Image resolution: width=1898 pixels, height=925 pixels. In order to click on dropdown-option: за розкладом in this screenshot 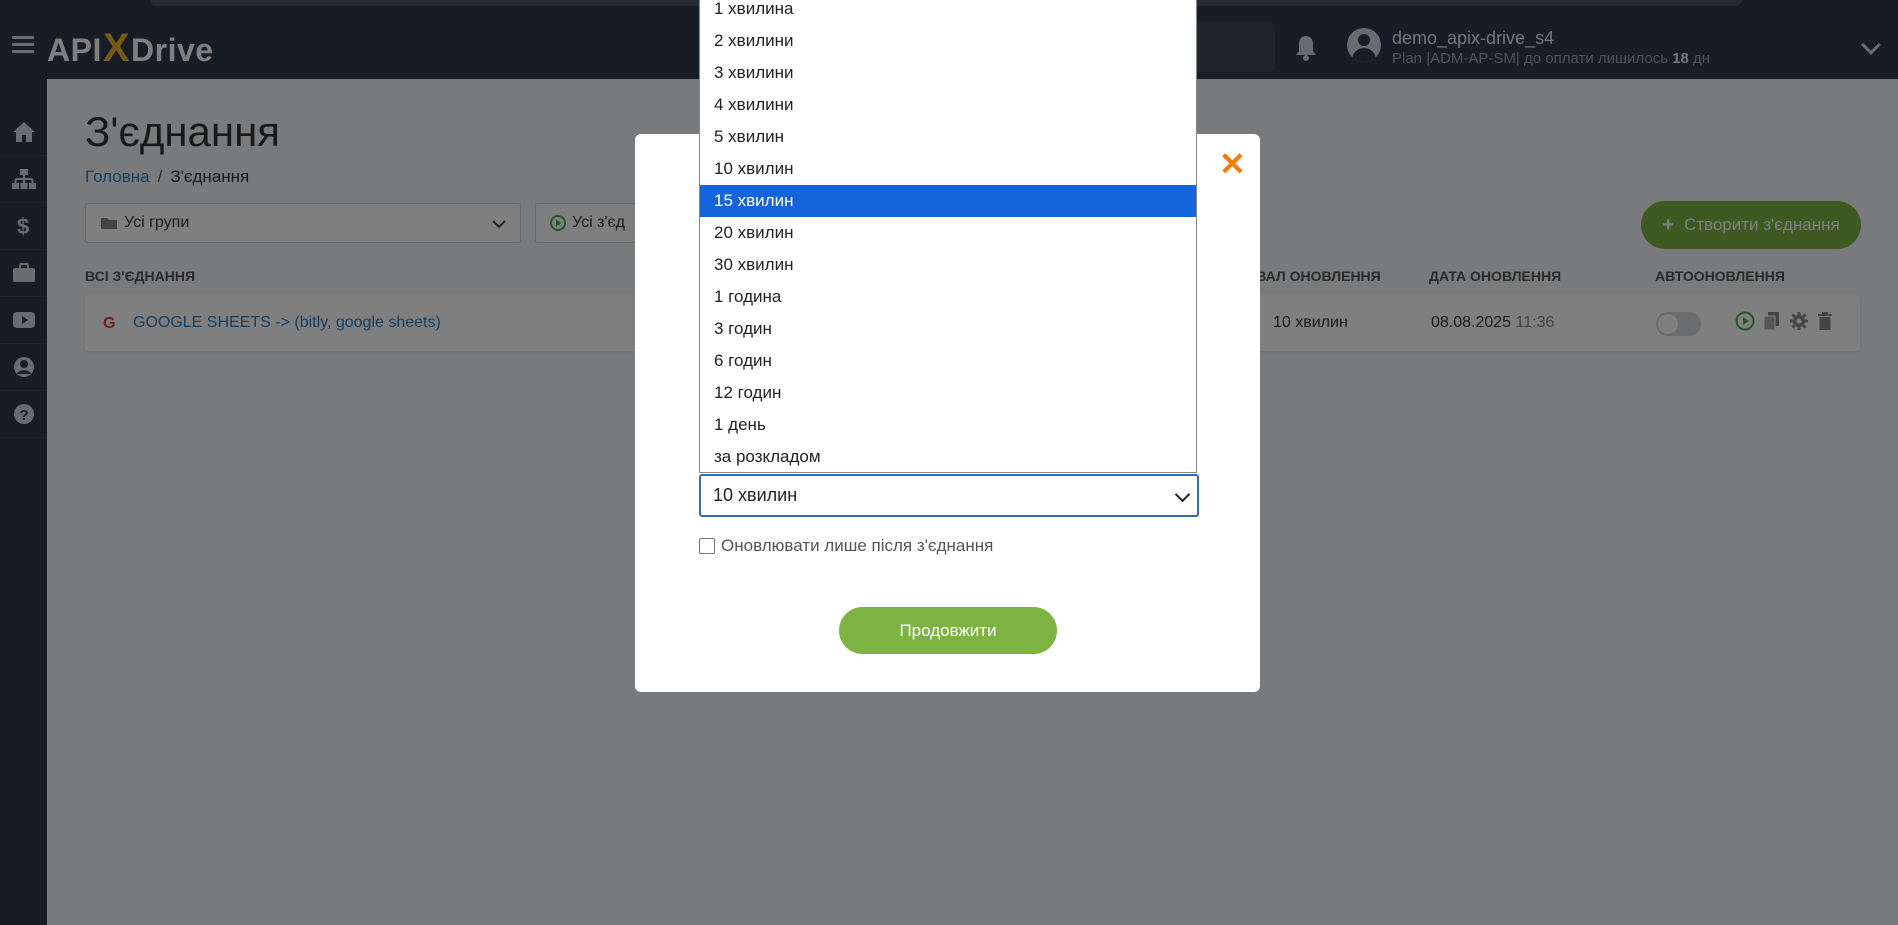, I will do `click(948, 457)`.